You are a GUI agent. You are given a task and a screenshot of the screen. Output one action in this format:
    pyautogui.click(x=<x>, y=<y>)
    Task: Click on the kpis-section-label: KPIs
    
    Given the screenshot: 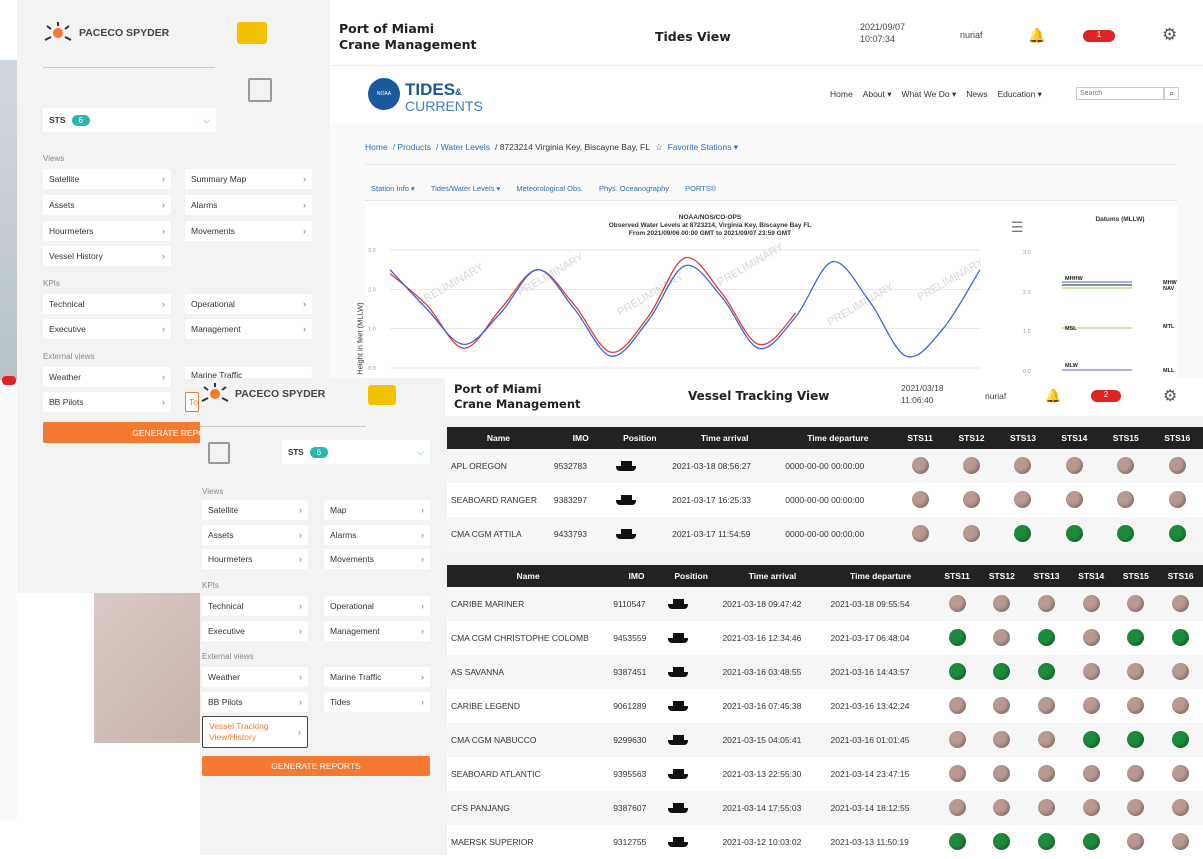 What is the action you would take?
    pyautogui.click(x=51, y=283)
    